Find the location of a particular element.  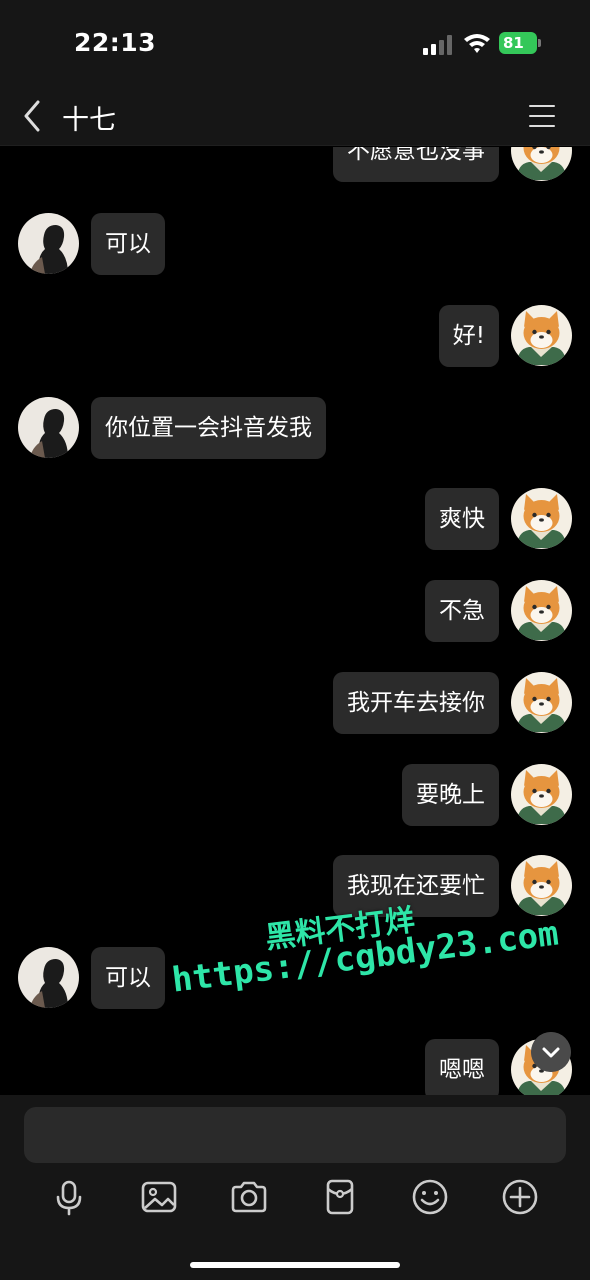

message-bubble: 爽快 is located at coordinates (462, 519).